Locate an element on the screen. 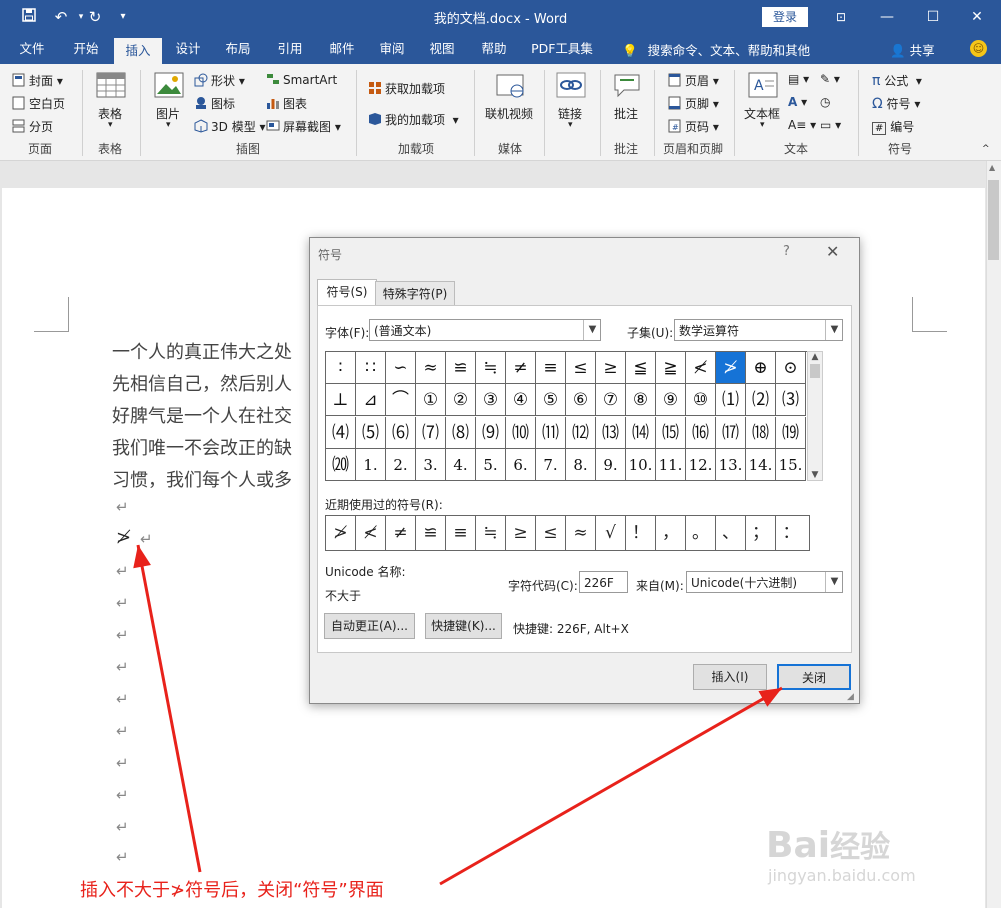 This screenshot has width=1001, height=908. arrow-to-symbol-head is located at coordinates (142, 557).